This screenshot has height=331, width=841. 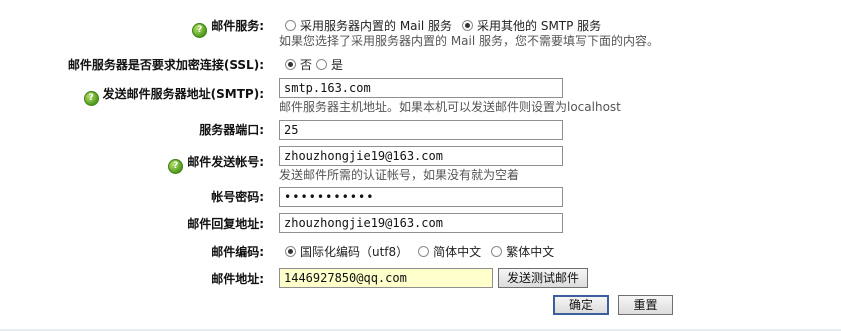 I want to click on mail-address-input: 1446927850@qq.com, so click(x=386, y=278).